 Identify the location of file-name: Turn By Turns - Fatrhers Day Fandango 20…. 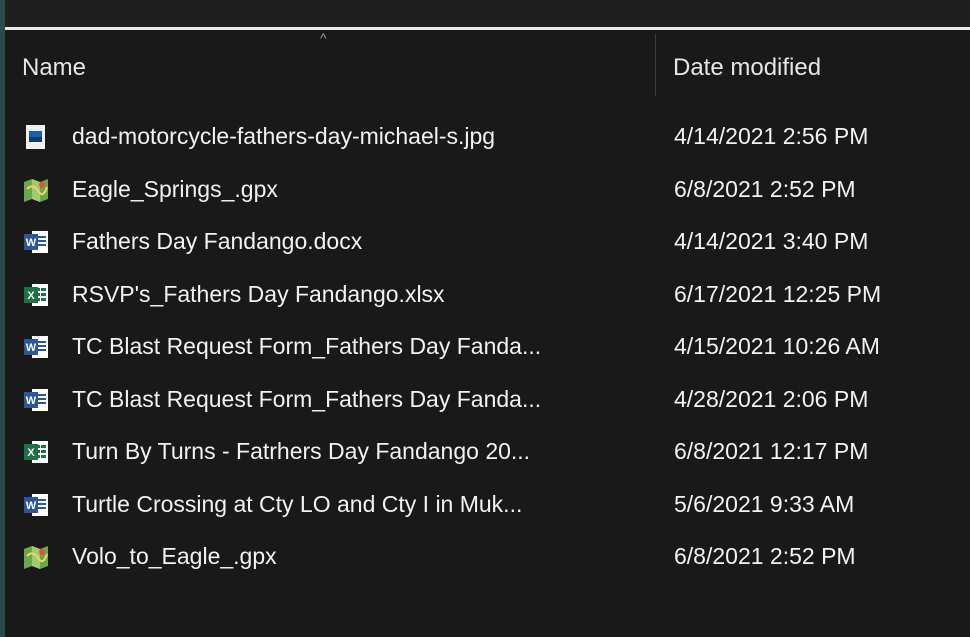
(301, 451).